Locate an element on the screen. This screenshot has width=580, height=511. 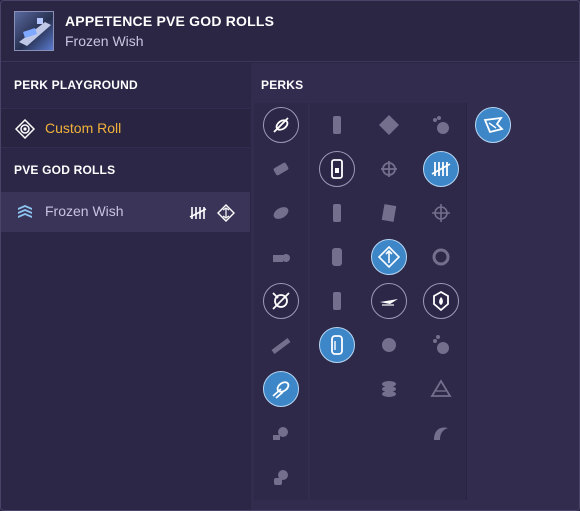
ring-icon is located at coordinates (441, 257).